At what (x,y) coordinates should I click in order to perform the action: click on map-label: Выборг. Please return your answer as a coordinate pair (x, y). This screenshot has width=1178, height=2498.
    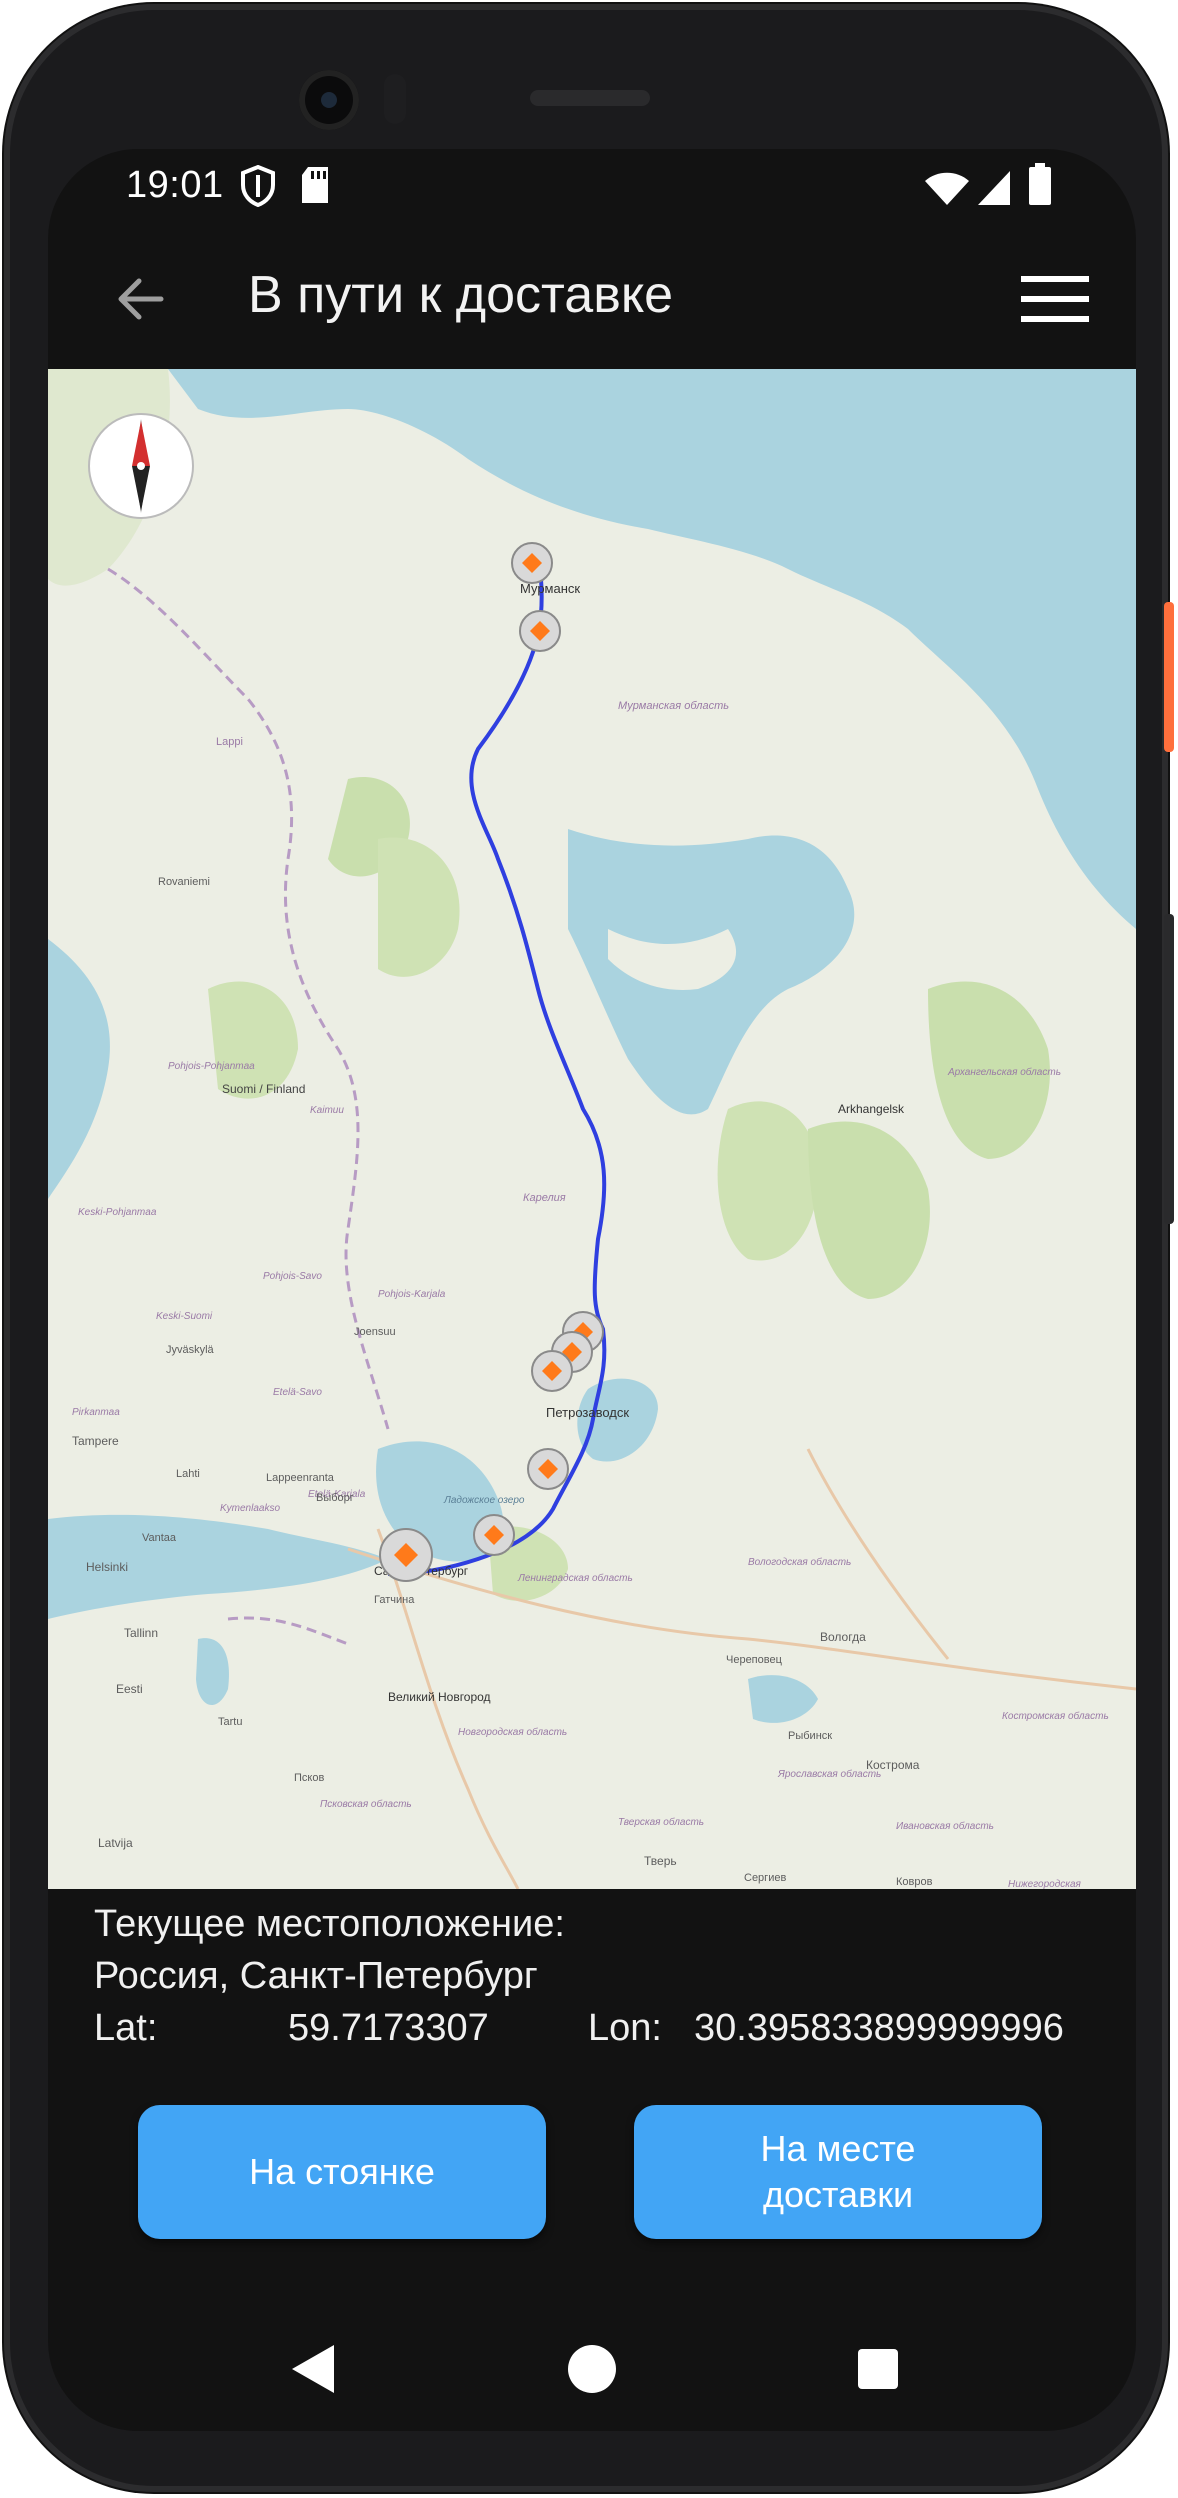
    Looking at the image, I should click on (335, 1498).